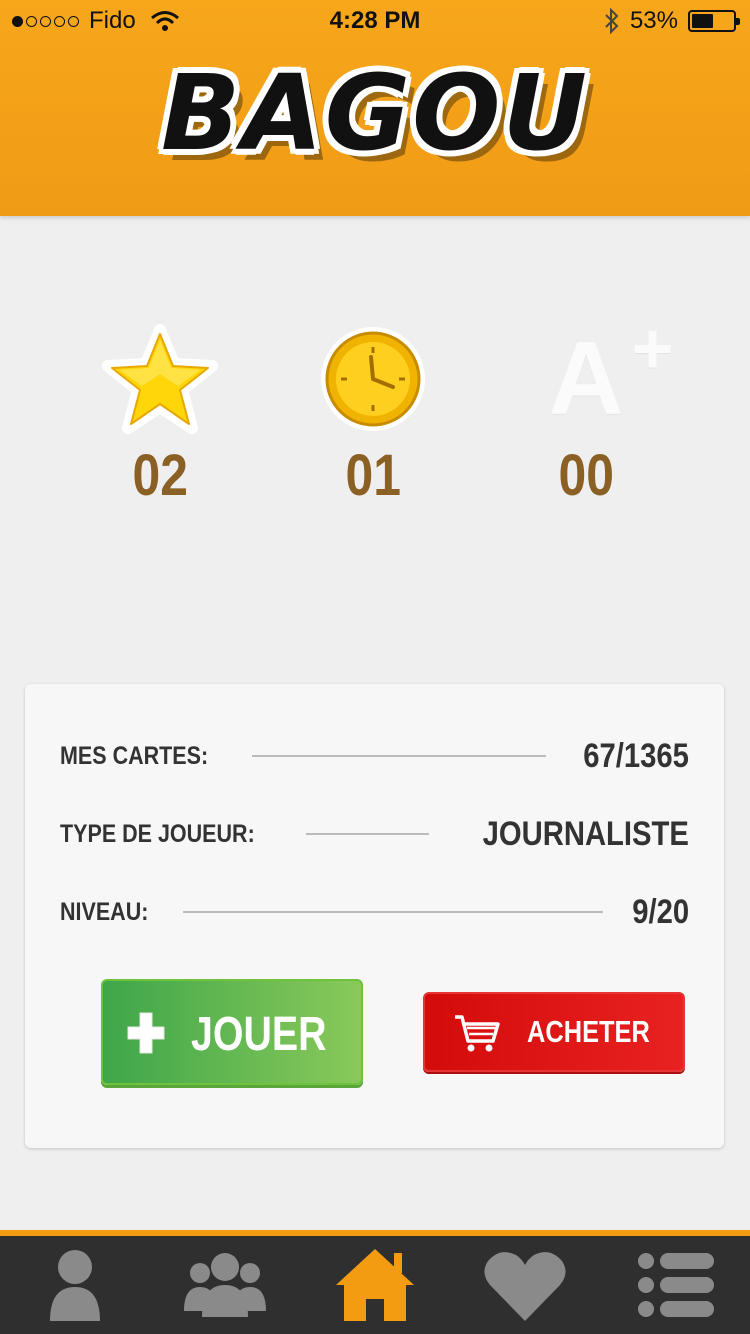  I want to click on bluetooth-icon, so click(612, 21).